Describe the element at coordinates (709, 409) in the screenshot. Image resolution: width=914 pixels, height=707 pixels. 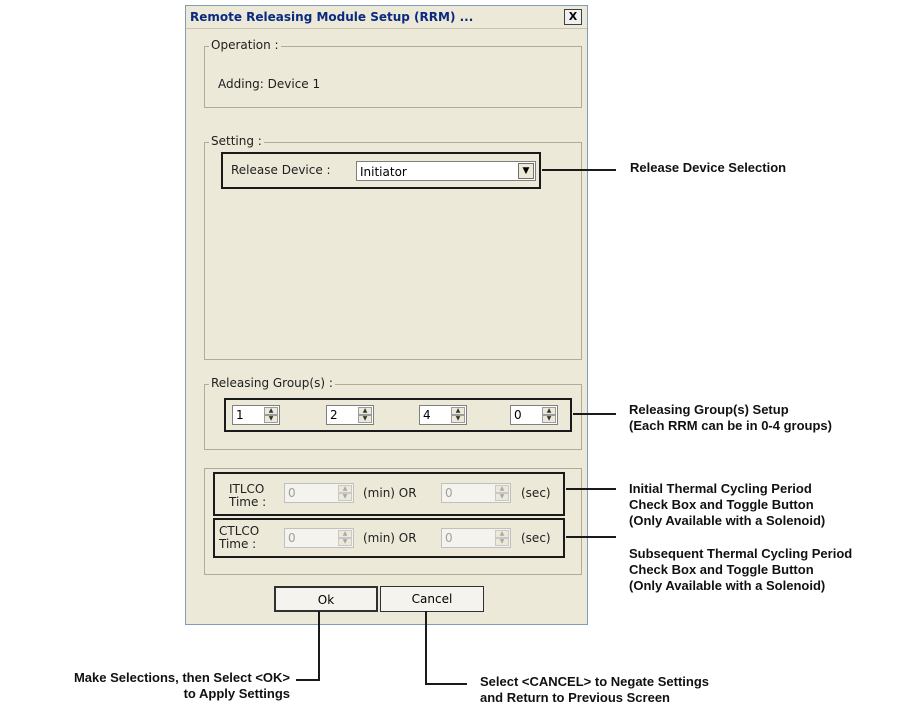
I see `groups-note-line1: Releasing Group(s) Setup` at that location.